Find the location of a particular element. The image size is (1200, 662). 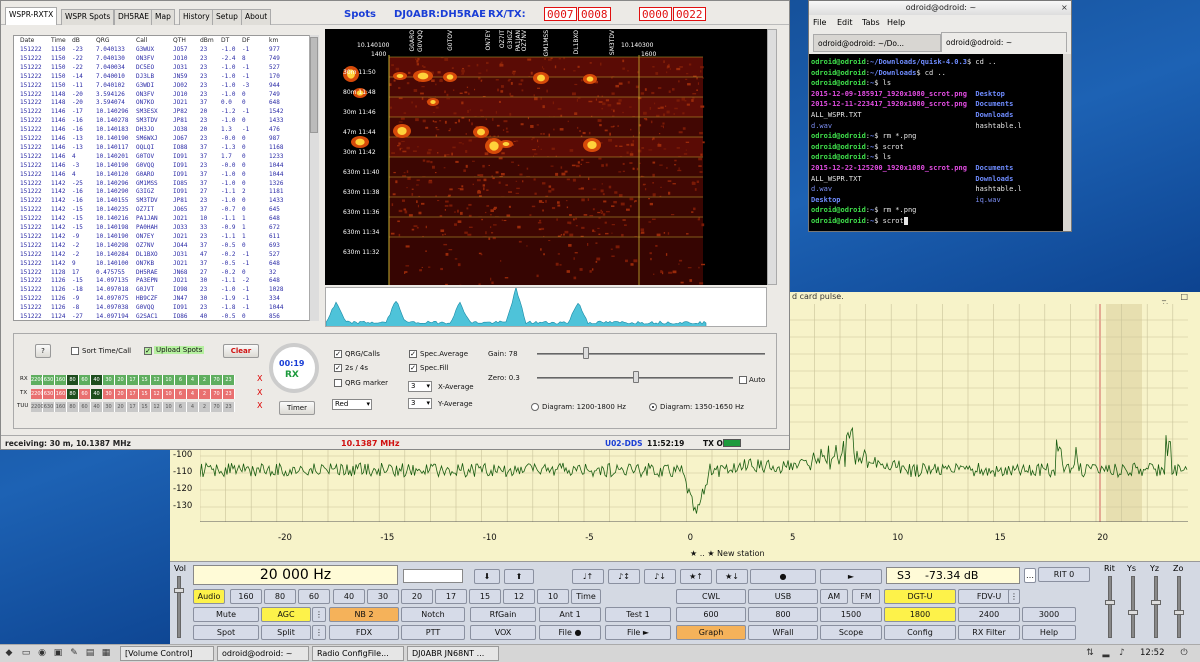

slider-yz is located at coordinates (1156, 607).